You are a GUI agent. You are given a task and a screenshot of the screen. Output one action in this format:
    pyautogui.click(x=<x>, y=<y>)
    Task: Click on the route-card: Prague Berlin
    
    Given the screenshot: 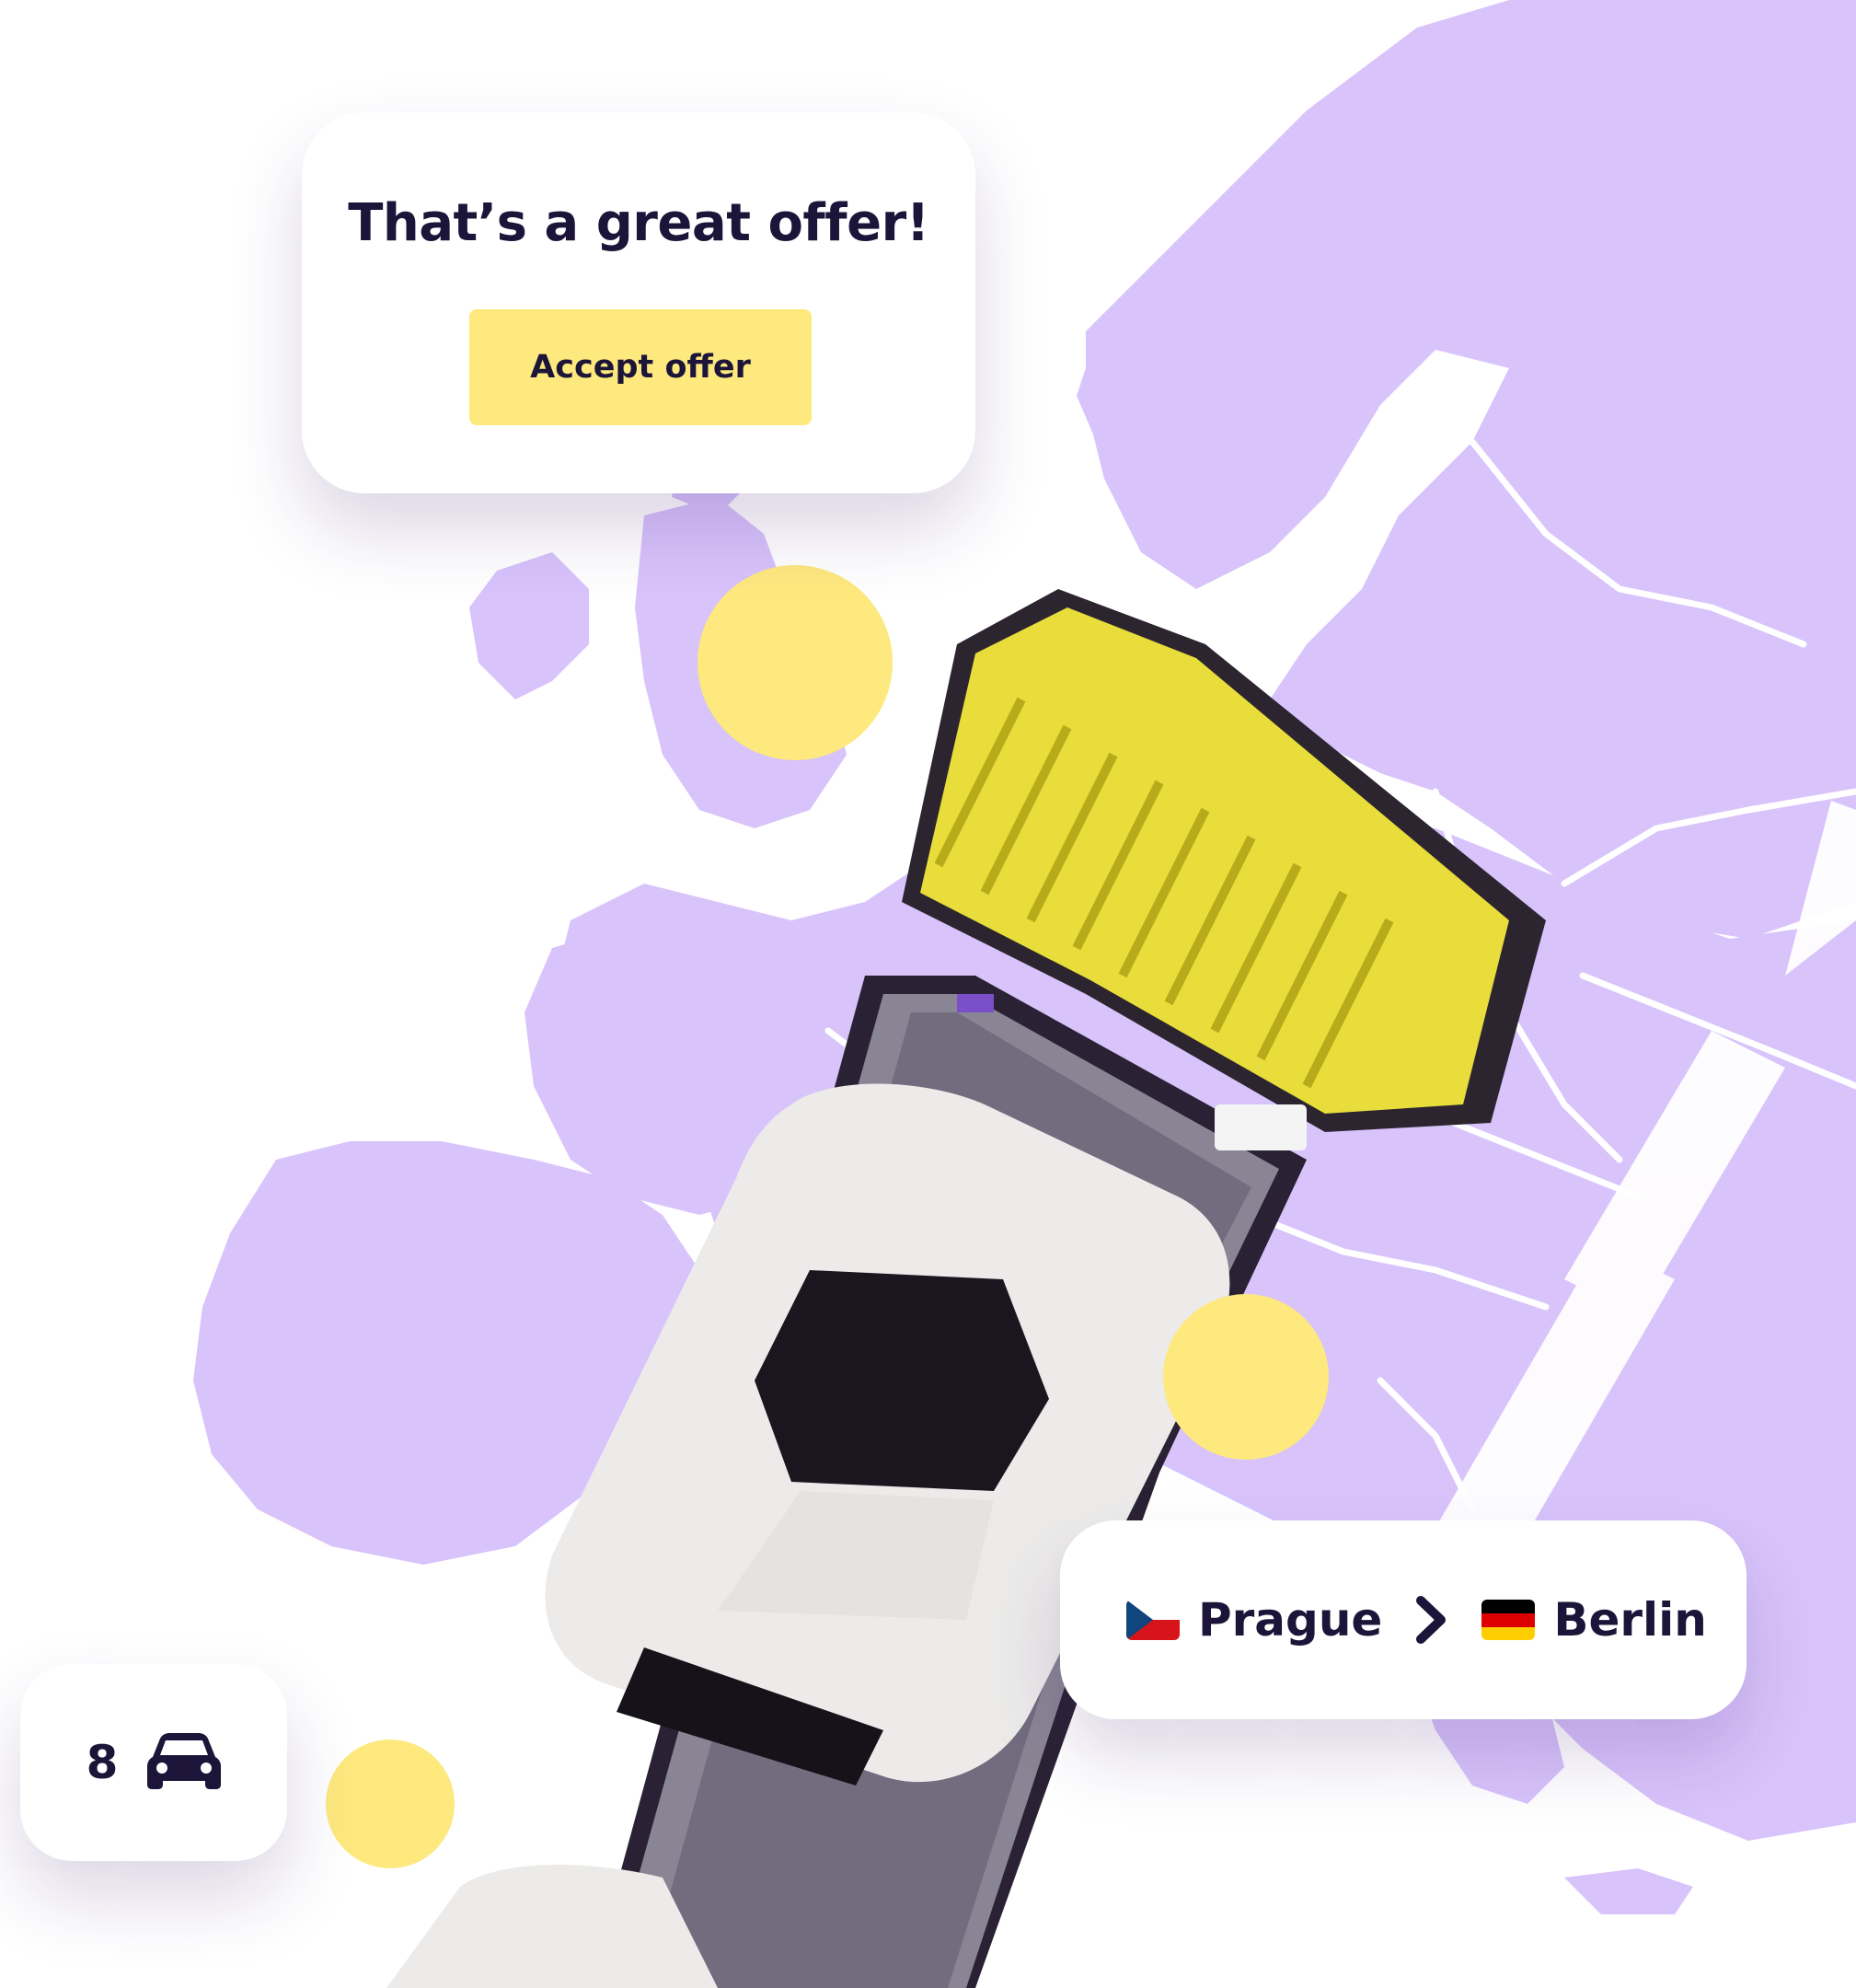 What is the action you would take?
    pyautogui.click(x=1403, y=1619)
    